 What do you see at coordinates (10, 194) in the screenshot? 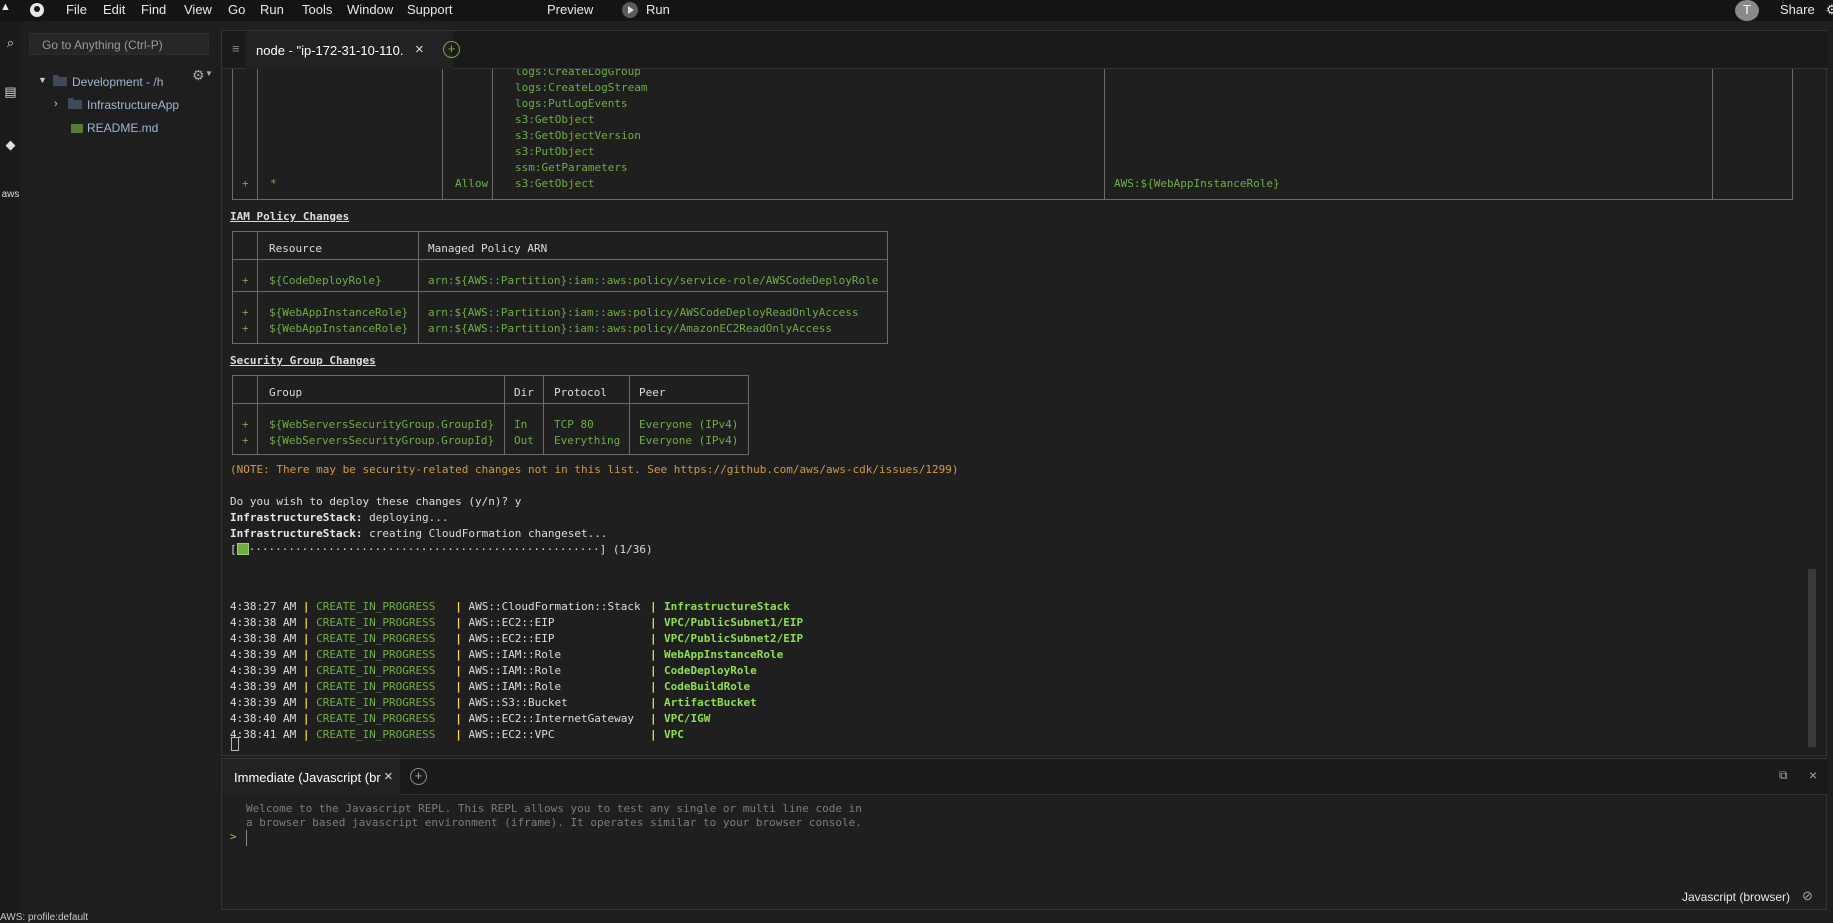
I see `aws-icon: aws` at bounding box center [10, 194].